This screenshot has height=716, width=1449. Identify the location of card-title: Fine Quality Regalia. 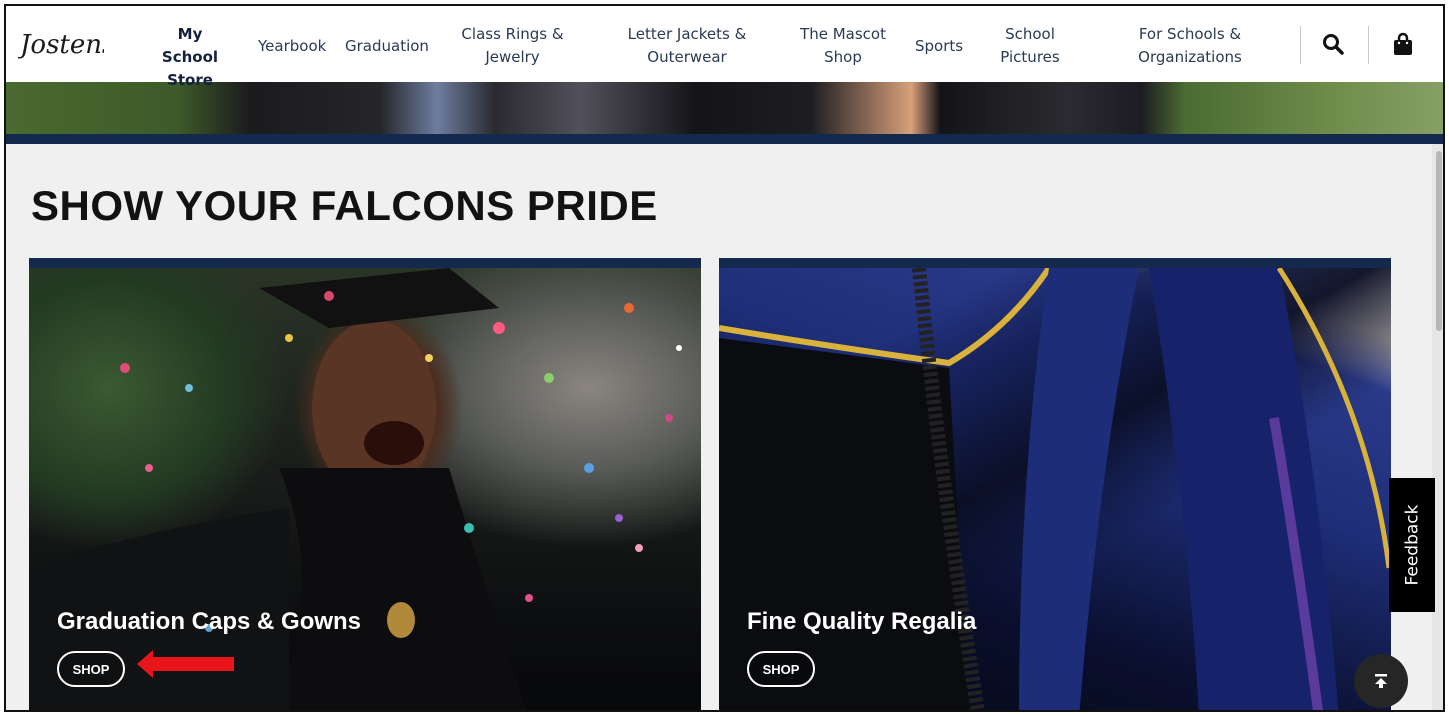
(862, 621).